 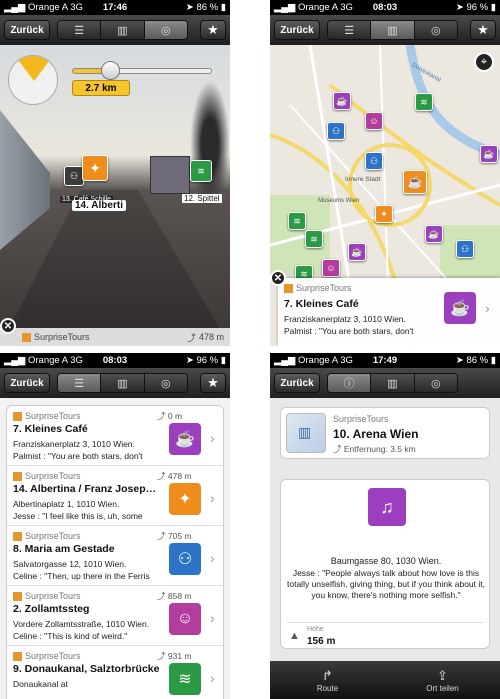 What do you see at coordinates (363, 179) in the screenshot?
I see `map-label-innere-stadt: Innere Stadt` at bounding box center [363, 179].